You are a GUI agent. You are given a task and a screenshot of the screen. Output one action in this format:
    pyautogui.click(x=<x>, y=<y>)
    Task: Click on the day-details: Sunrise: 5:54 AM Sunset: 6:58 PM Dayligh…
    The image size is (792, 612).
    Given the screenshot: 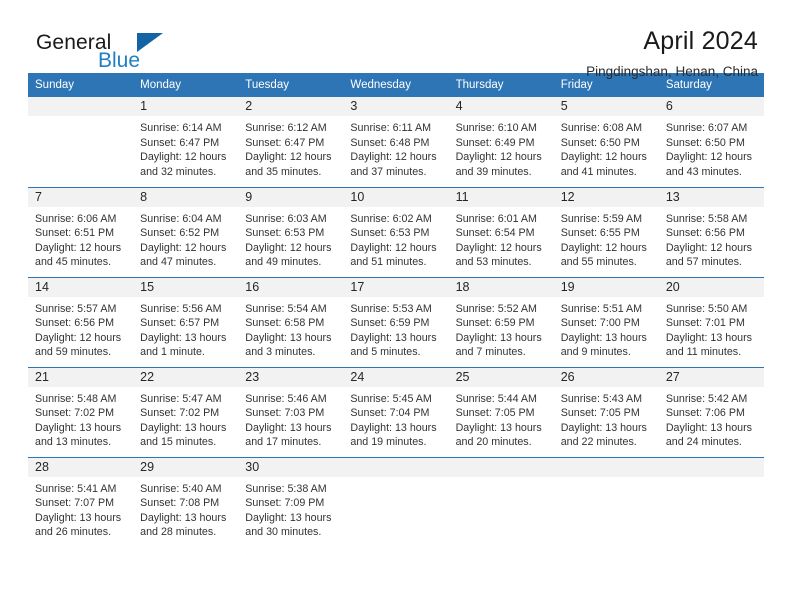 What is the action you would take?
    pyautogui.click(x=290, y=328)
    